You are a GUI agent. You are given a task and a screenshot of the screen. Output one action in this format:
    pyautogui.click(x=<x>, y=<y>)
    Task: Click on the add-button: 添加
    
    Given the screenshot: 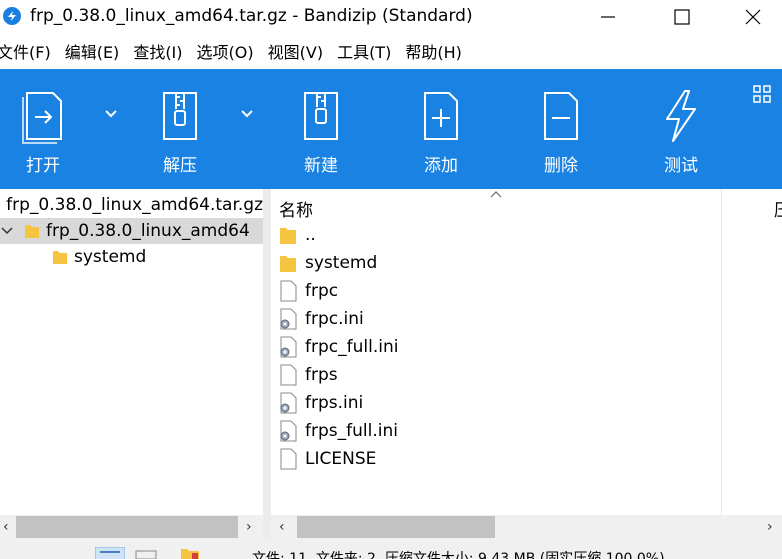 What is the action you would take?
    pyautogui.click(x=441, y=137)
    